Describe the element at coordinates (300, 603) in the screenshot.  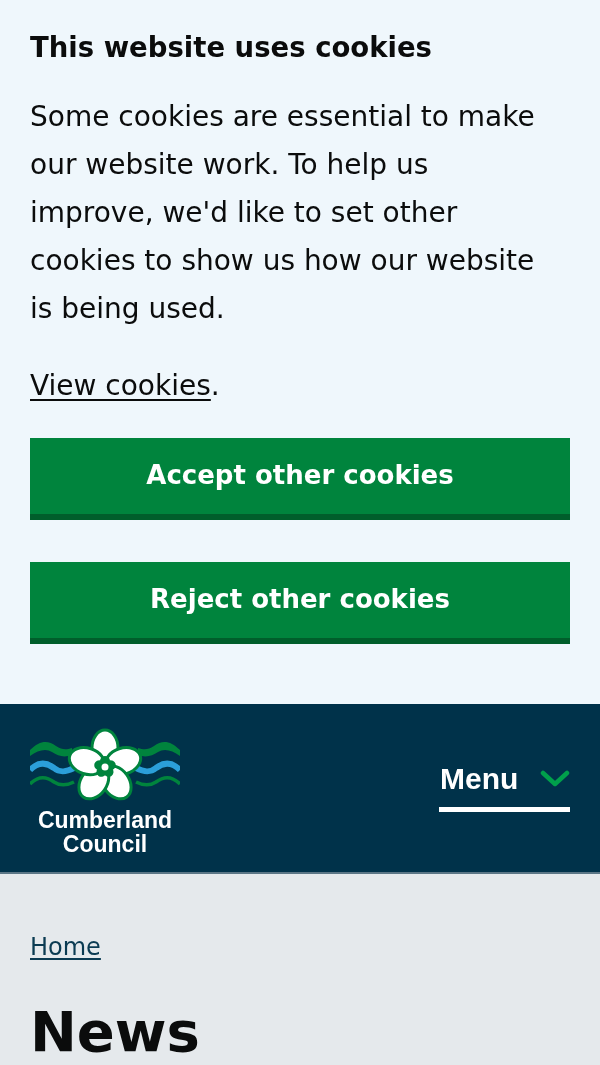
I see `cookie-choice-button: Reject other cookies` at that location.